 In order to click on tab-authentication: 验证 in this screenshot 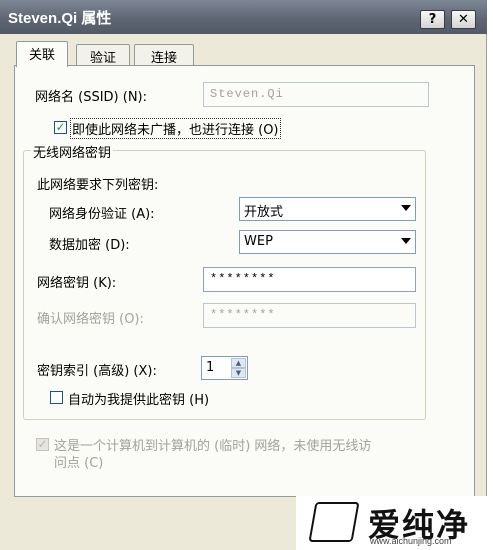, I will do `click(103, 55)`.